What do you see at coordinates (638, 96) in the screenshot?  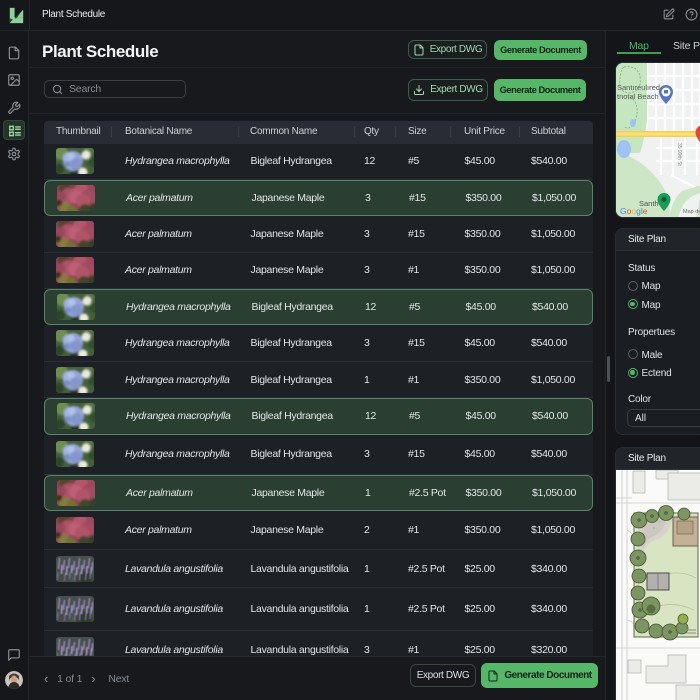 I see `svg-text: tnotal Beach` at bounding box center [638, 96].